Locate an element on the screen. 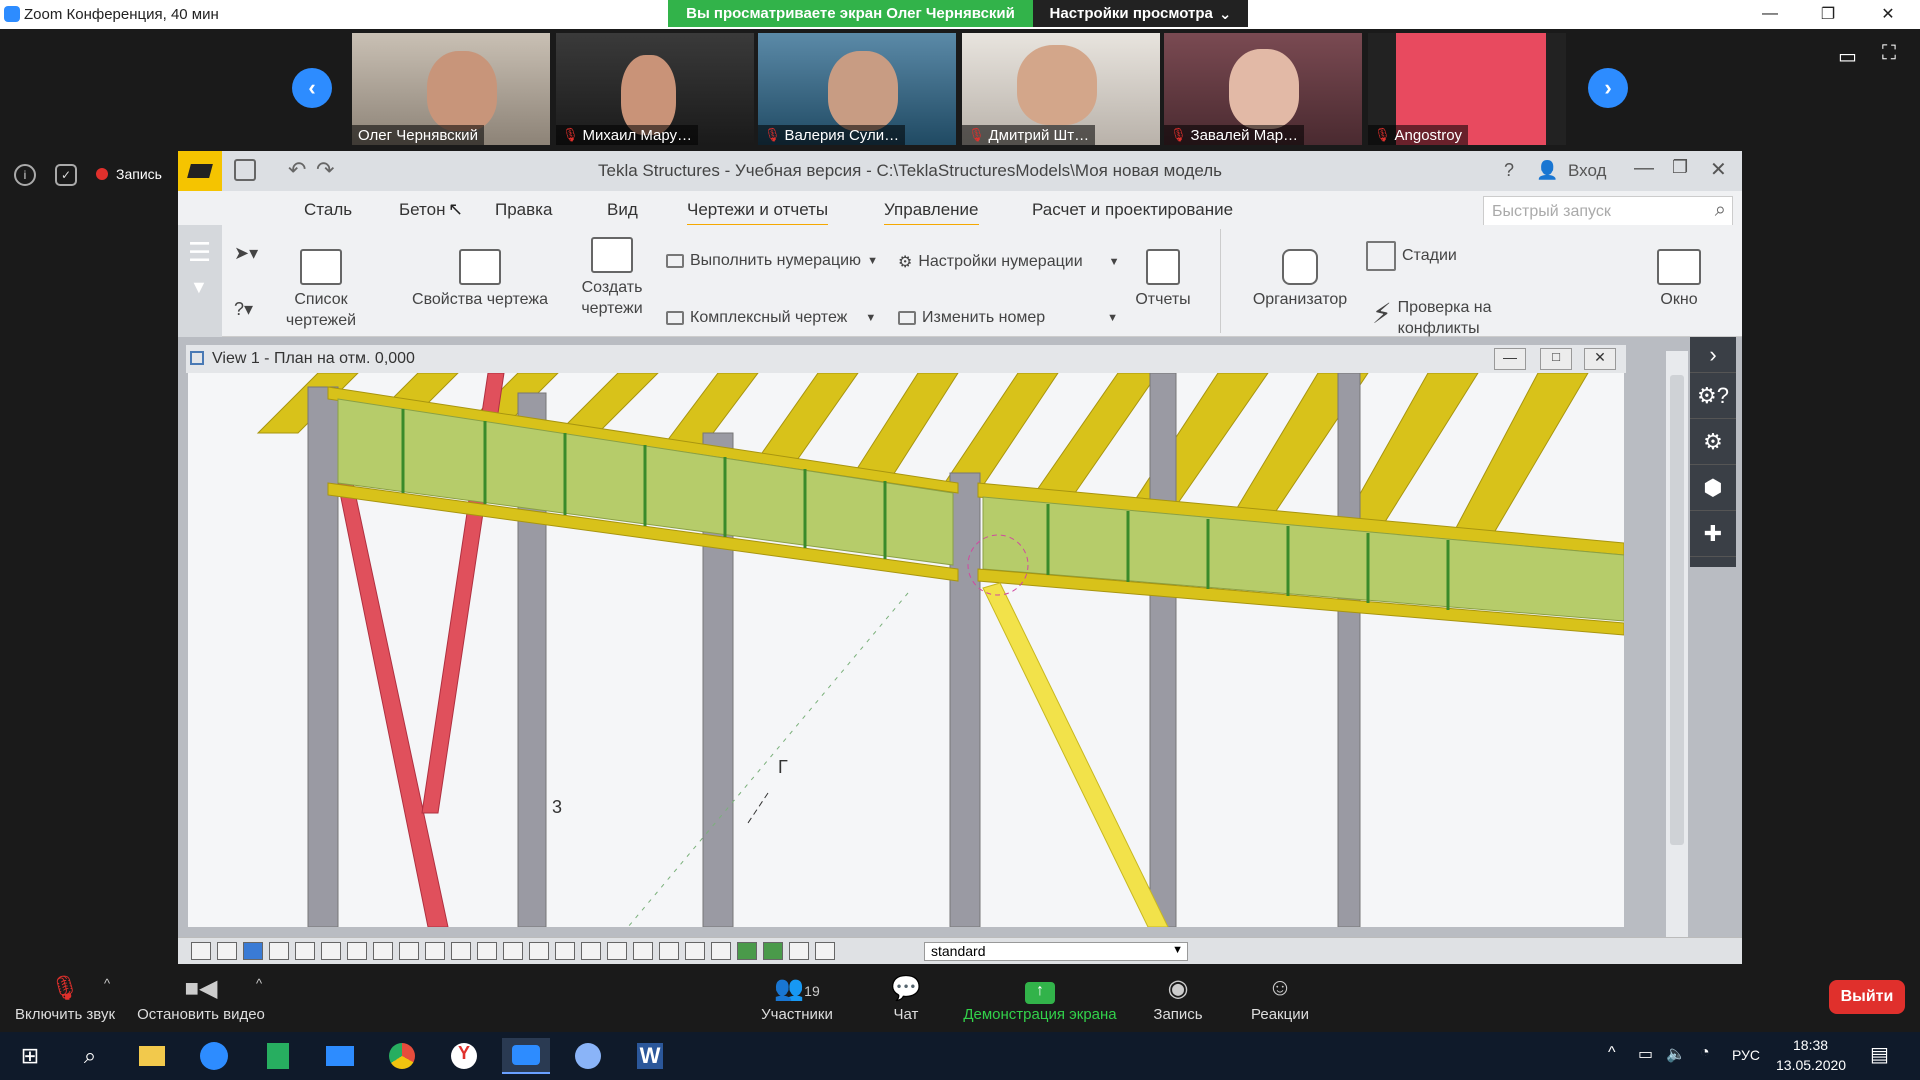 This screenshot has width=1920, height=1080. organizer-cube-icon is located at coordinates (1300, 267).